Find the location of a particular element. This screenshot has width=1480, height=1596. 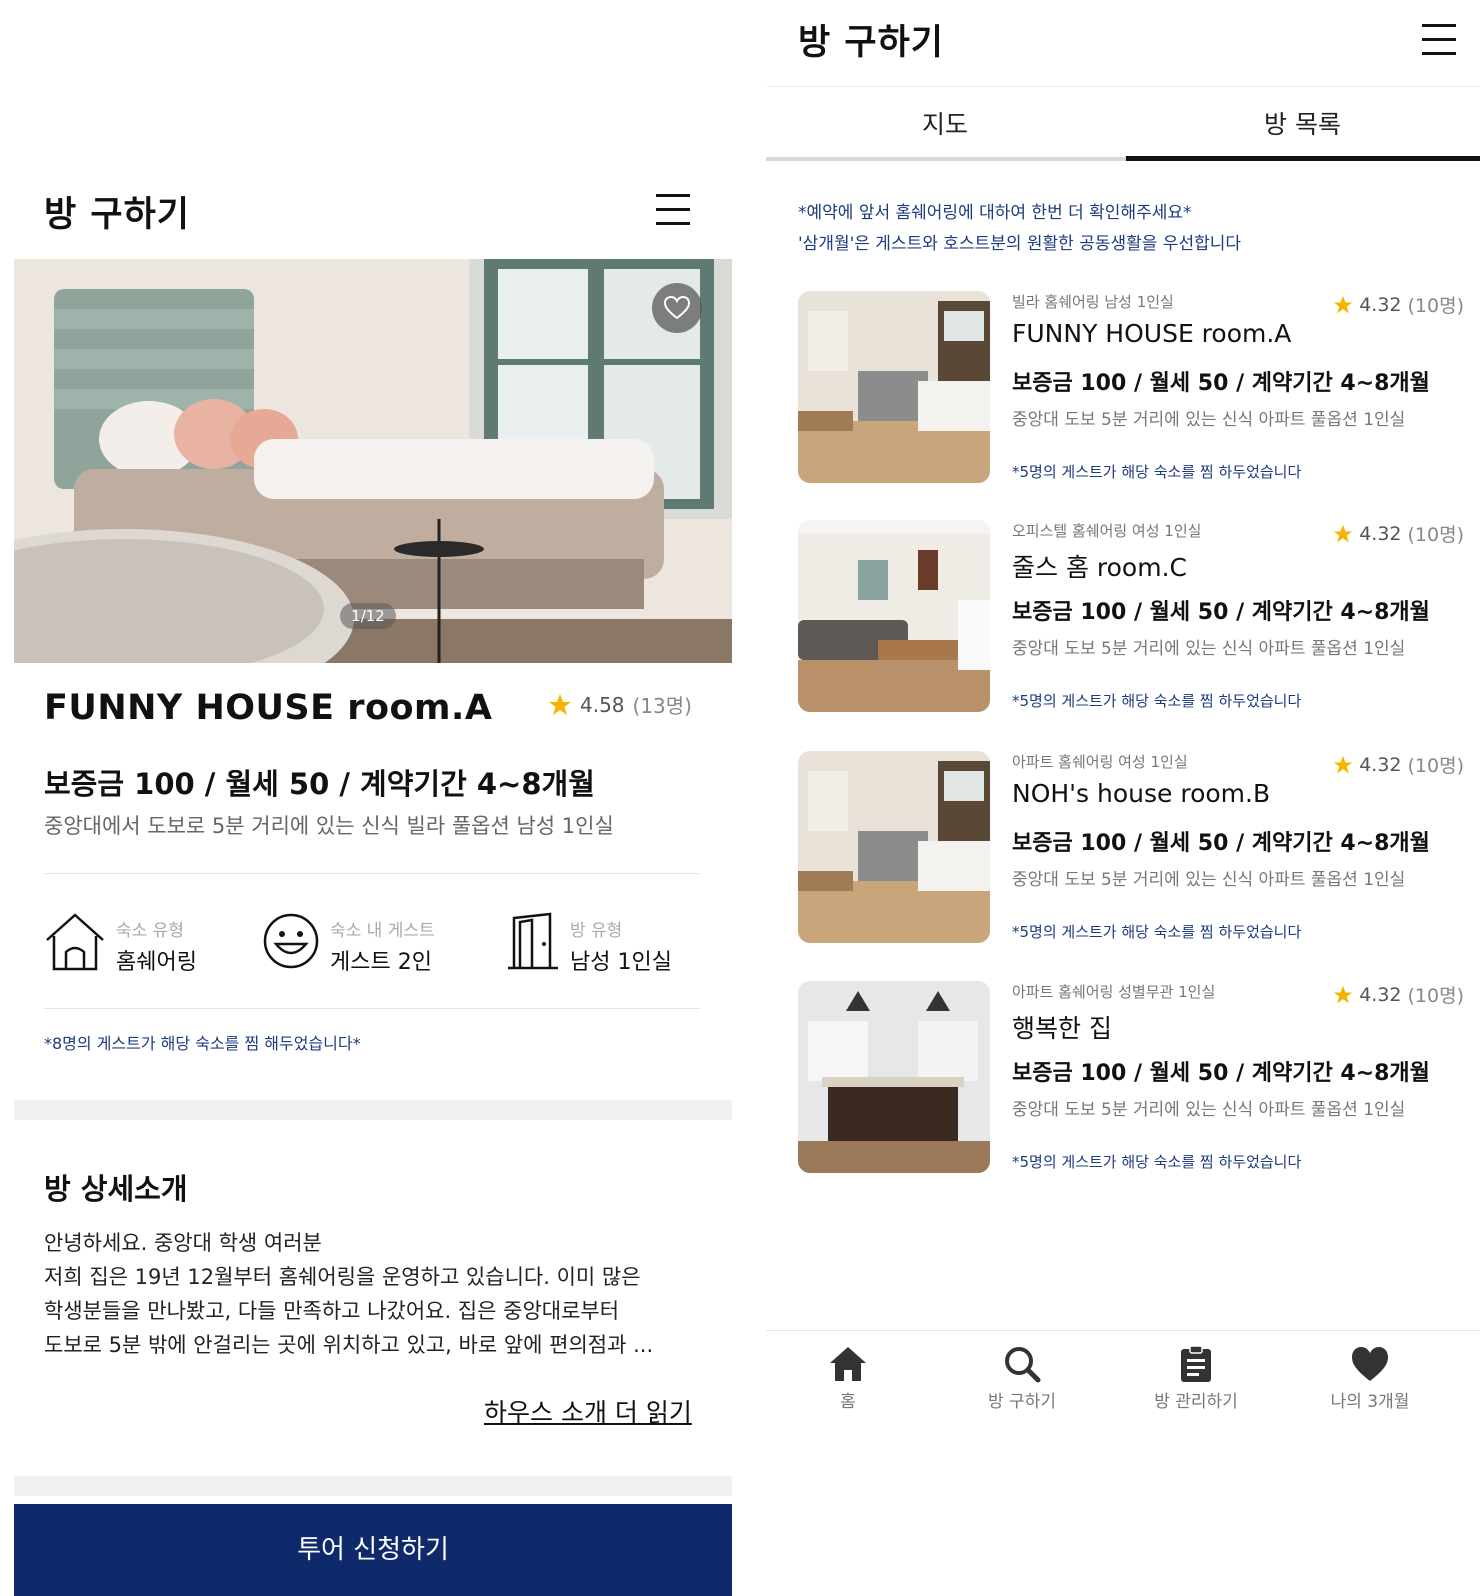

feature-value: 게스트 2인 is located at coordinates (381, 962).